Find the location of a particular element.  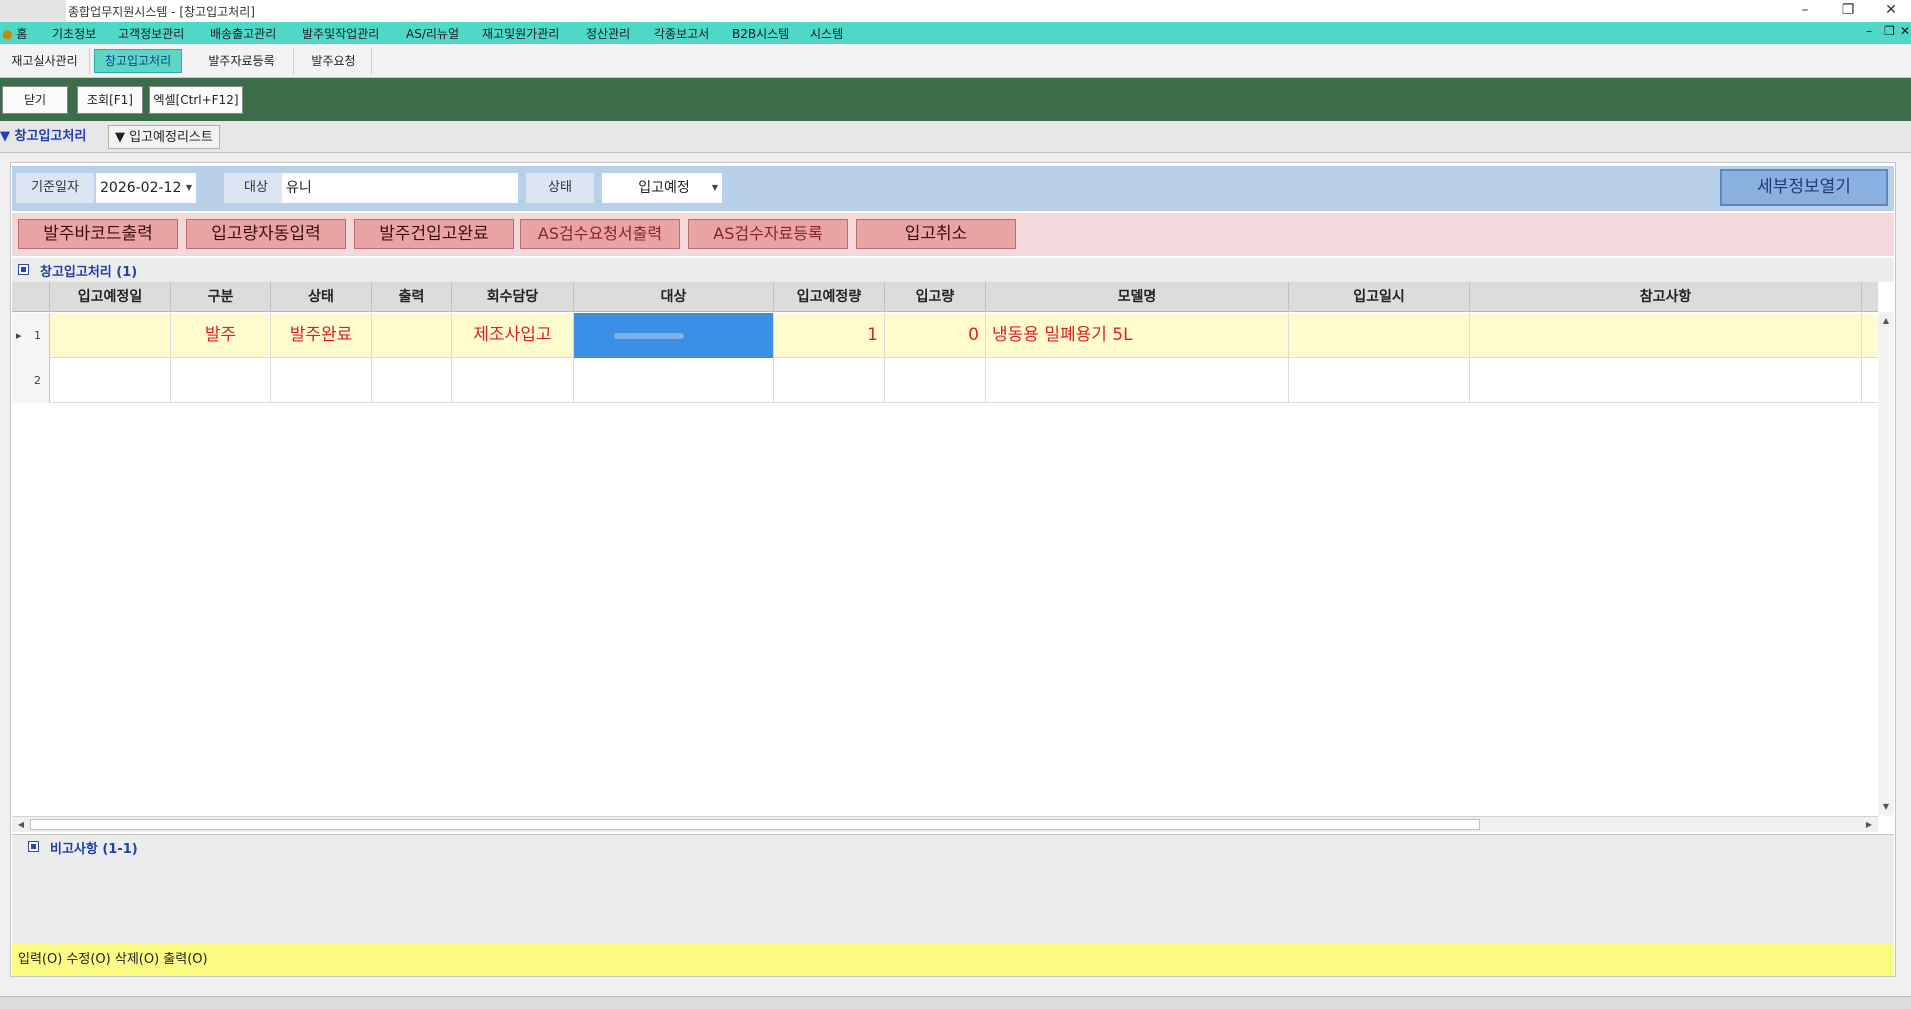

scroll-up-icon: ▲ is located at coordinates (1886, 320).